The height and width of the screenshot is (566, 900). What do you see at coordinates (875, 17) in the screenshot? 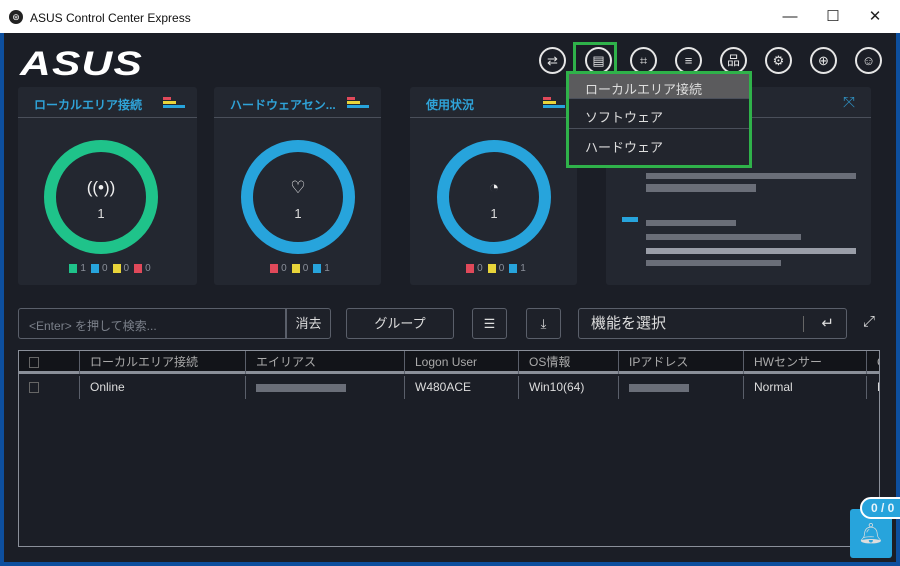
I see `close-button: ✕` at bounding box center [875, 17].